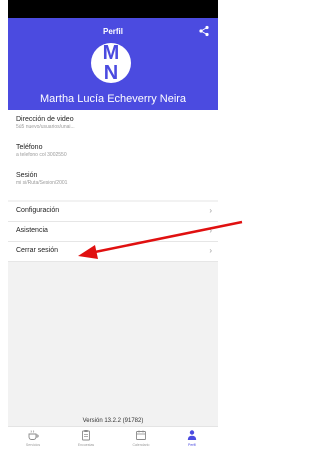  What do you see at coordinates (29, 147) in the screenshot?
I see `info-label: Teléfono` at bounding box center [29, 147].